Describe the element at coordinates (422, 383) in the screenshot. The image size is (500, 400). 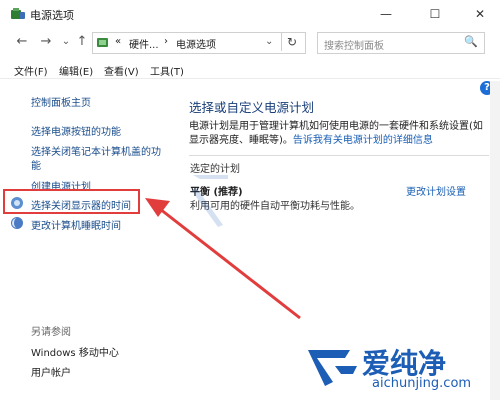
I see `watermark-url: aichunjing.com` at that location.